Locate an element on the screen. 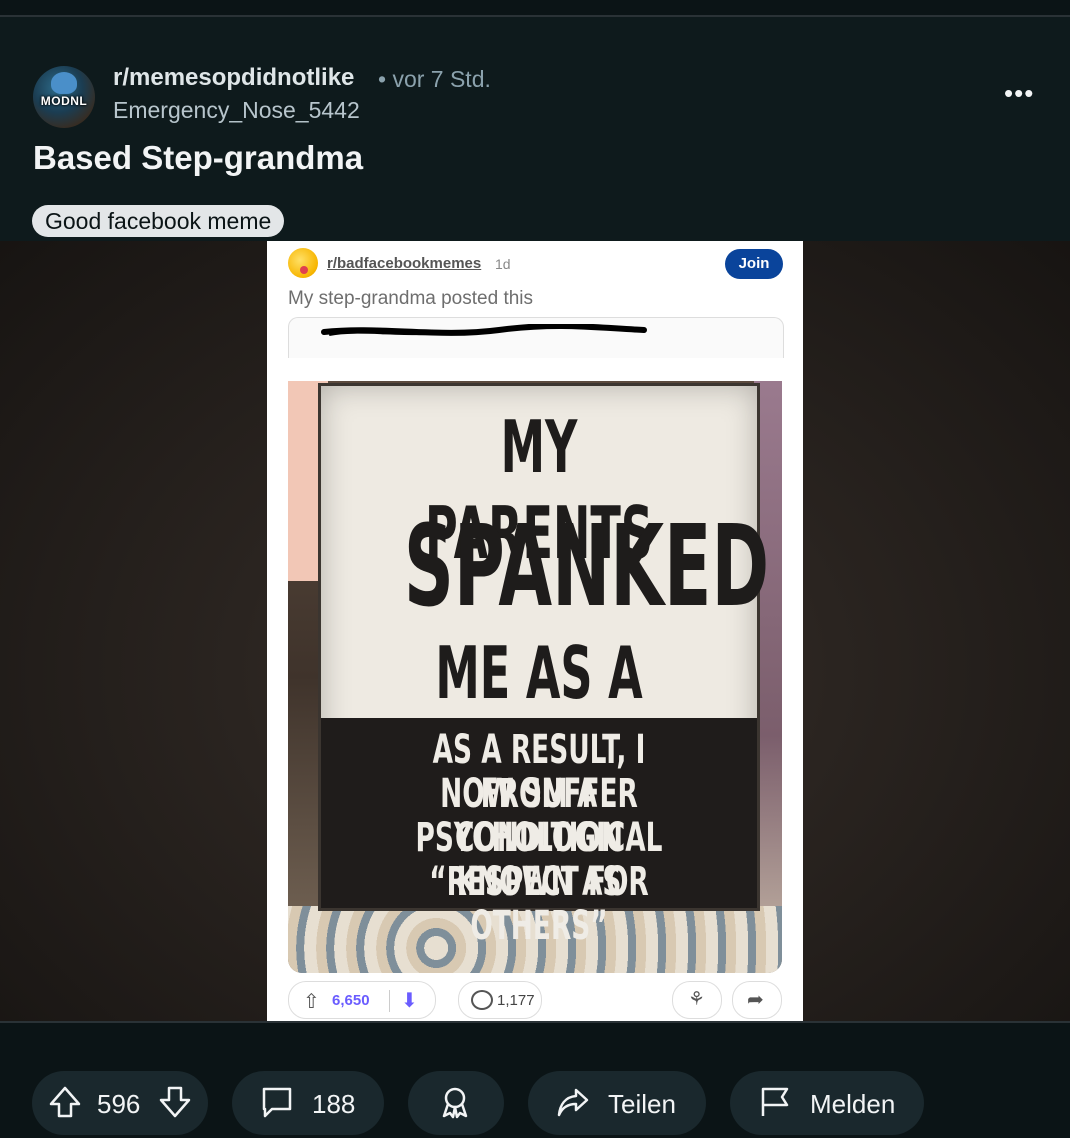 This screenshot has height=1138, width=1070. embedded-share-pill: ➦ is located at coordinates (757, 1000).